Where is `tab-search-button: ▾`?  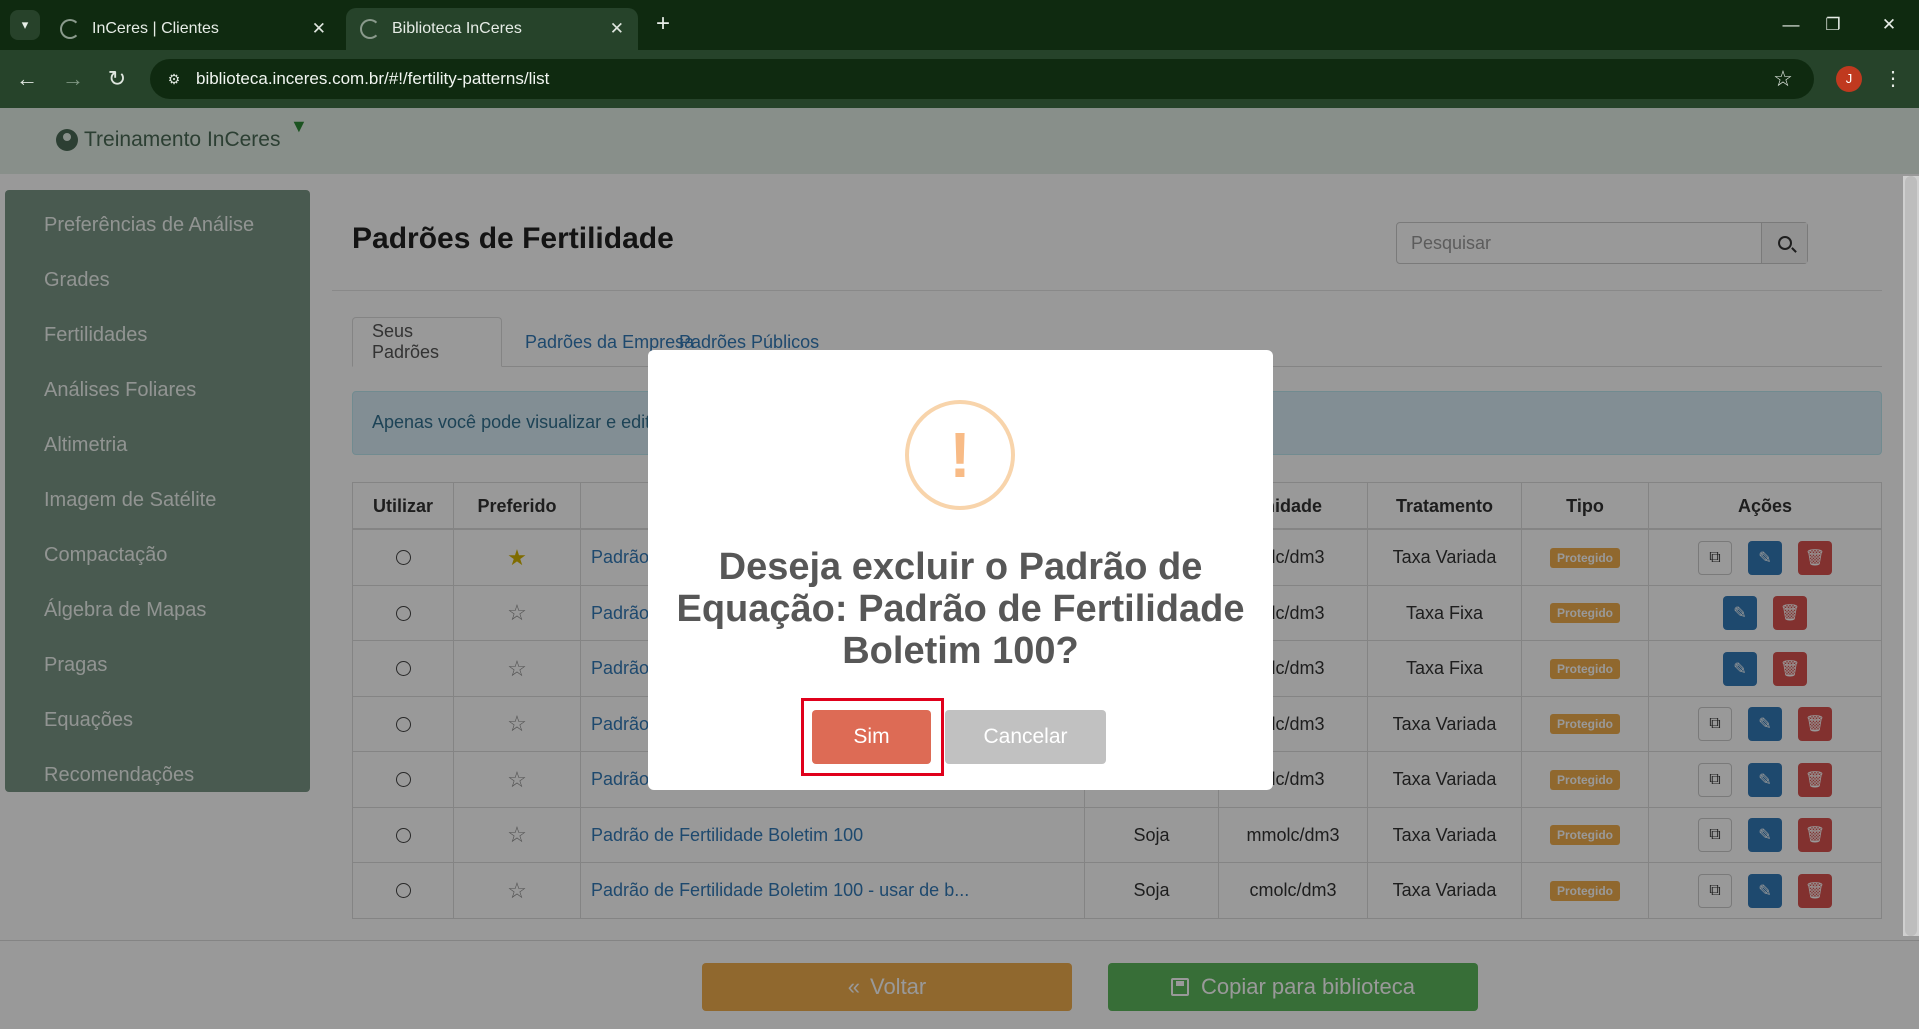 tab-search-button: ▾ is located at coordinates (25, 25).